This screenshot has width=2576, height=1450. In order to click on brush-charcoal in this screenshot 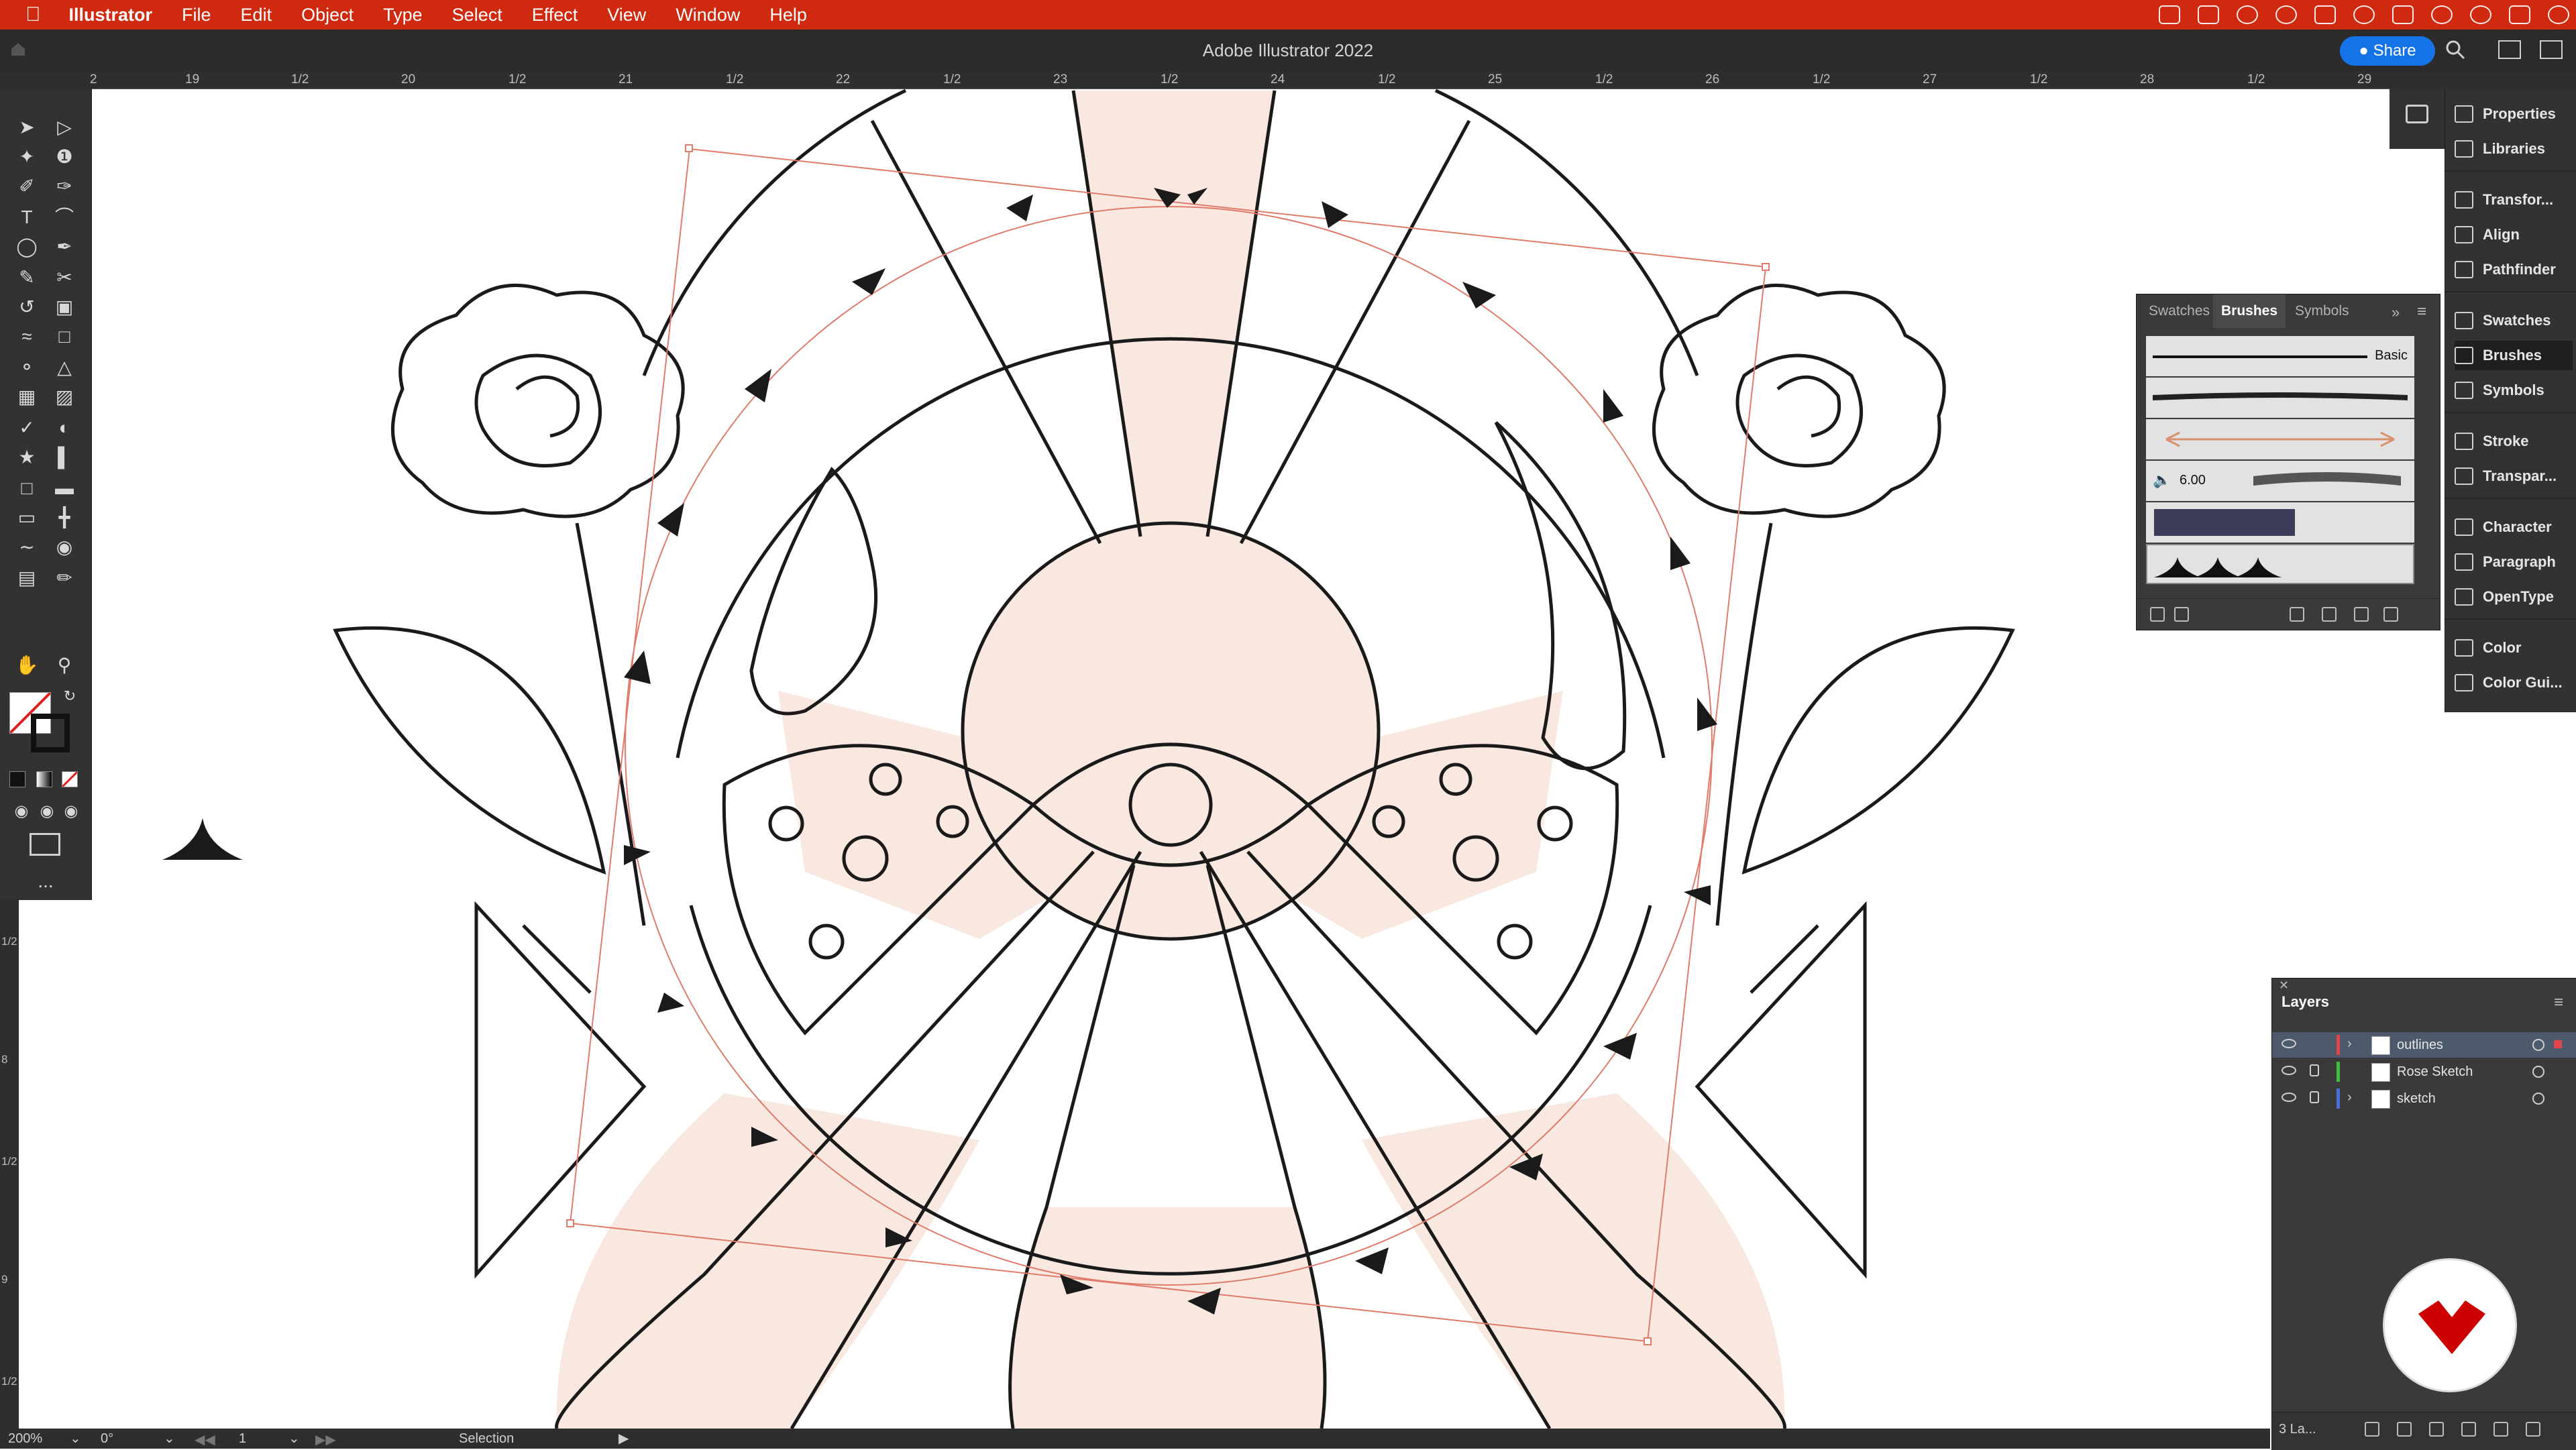, I will do `click(2280, 398)`.